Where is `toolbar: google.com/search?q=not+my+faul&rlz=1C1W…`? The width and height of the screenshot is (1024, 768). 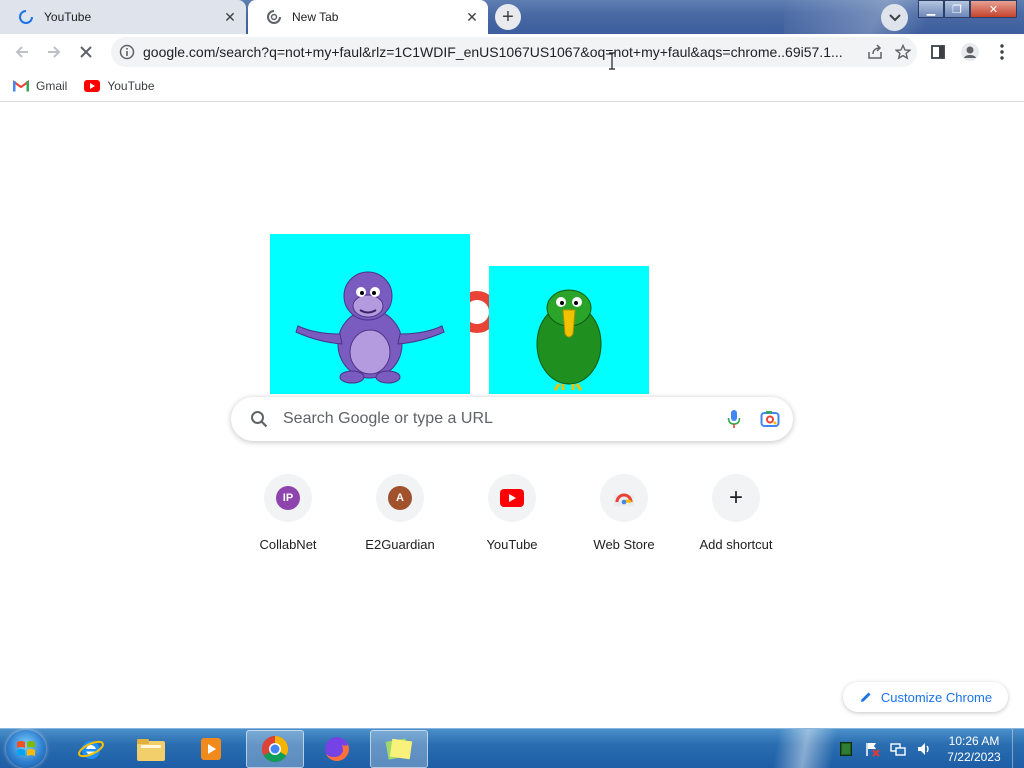 toolbar: google.com/search?q=not+my+faul&rlz=1C1W… is located at coordinates (512, 52).